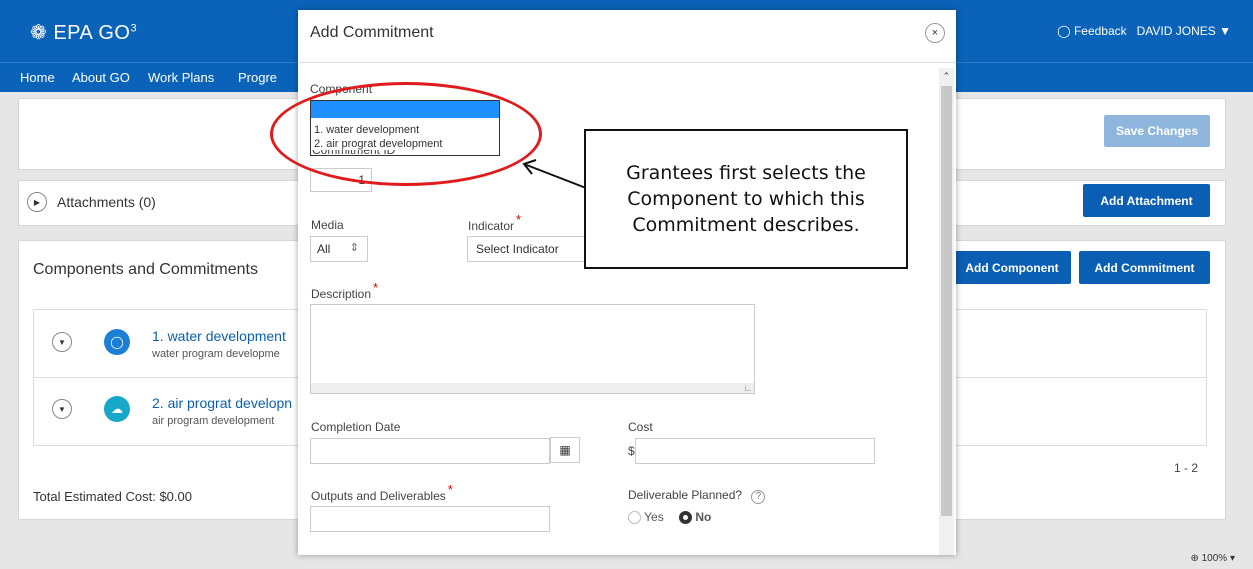 This screenshot has height=569, width=1253. Describe the element at coordinates (213, 421) in the screenshot. I see `component-subtitle: air program development` at that location.